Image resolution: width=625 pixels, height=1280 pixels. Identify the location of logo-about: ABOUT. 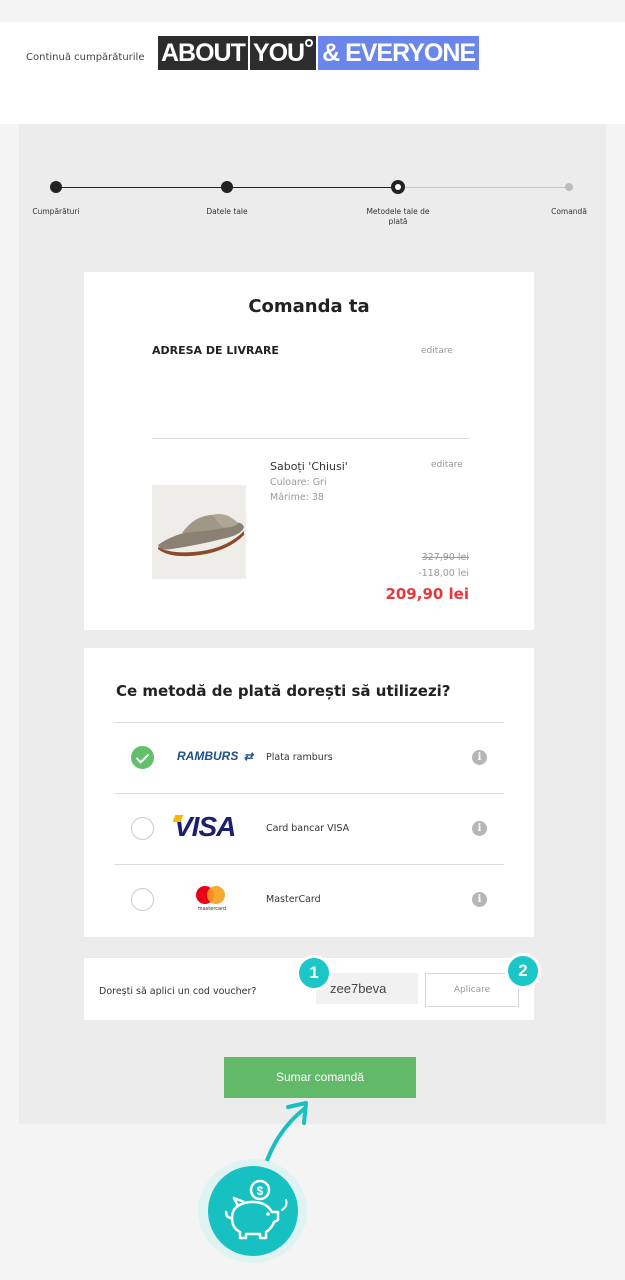
(203, 53).